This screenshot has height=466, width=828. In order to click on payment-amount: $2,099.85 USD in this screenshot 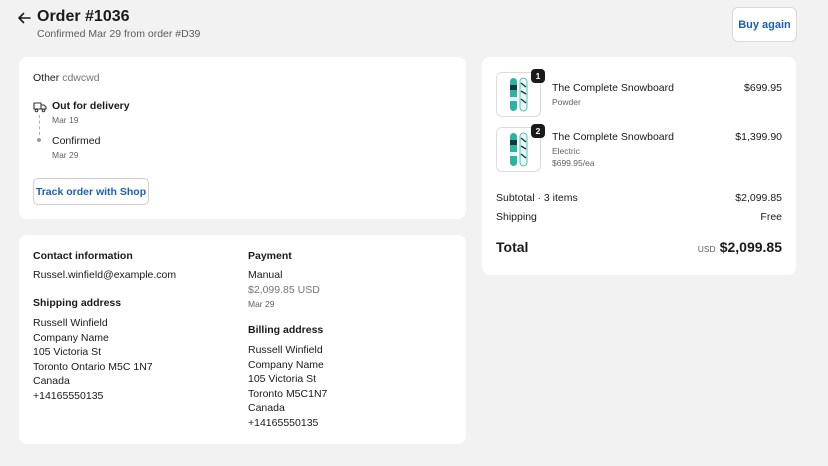, I will do `click(284, 290)`.